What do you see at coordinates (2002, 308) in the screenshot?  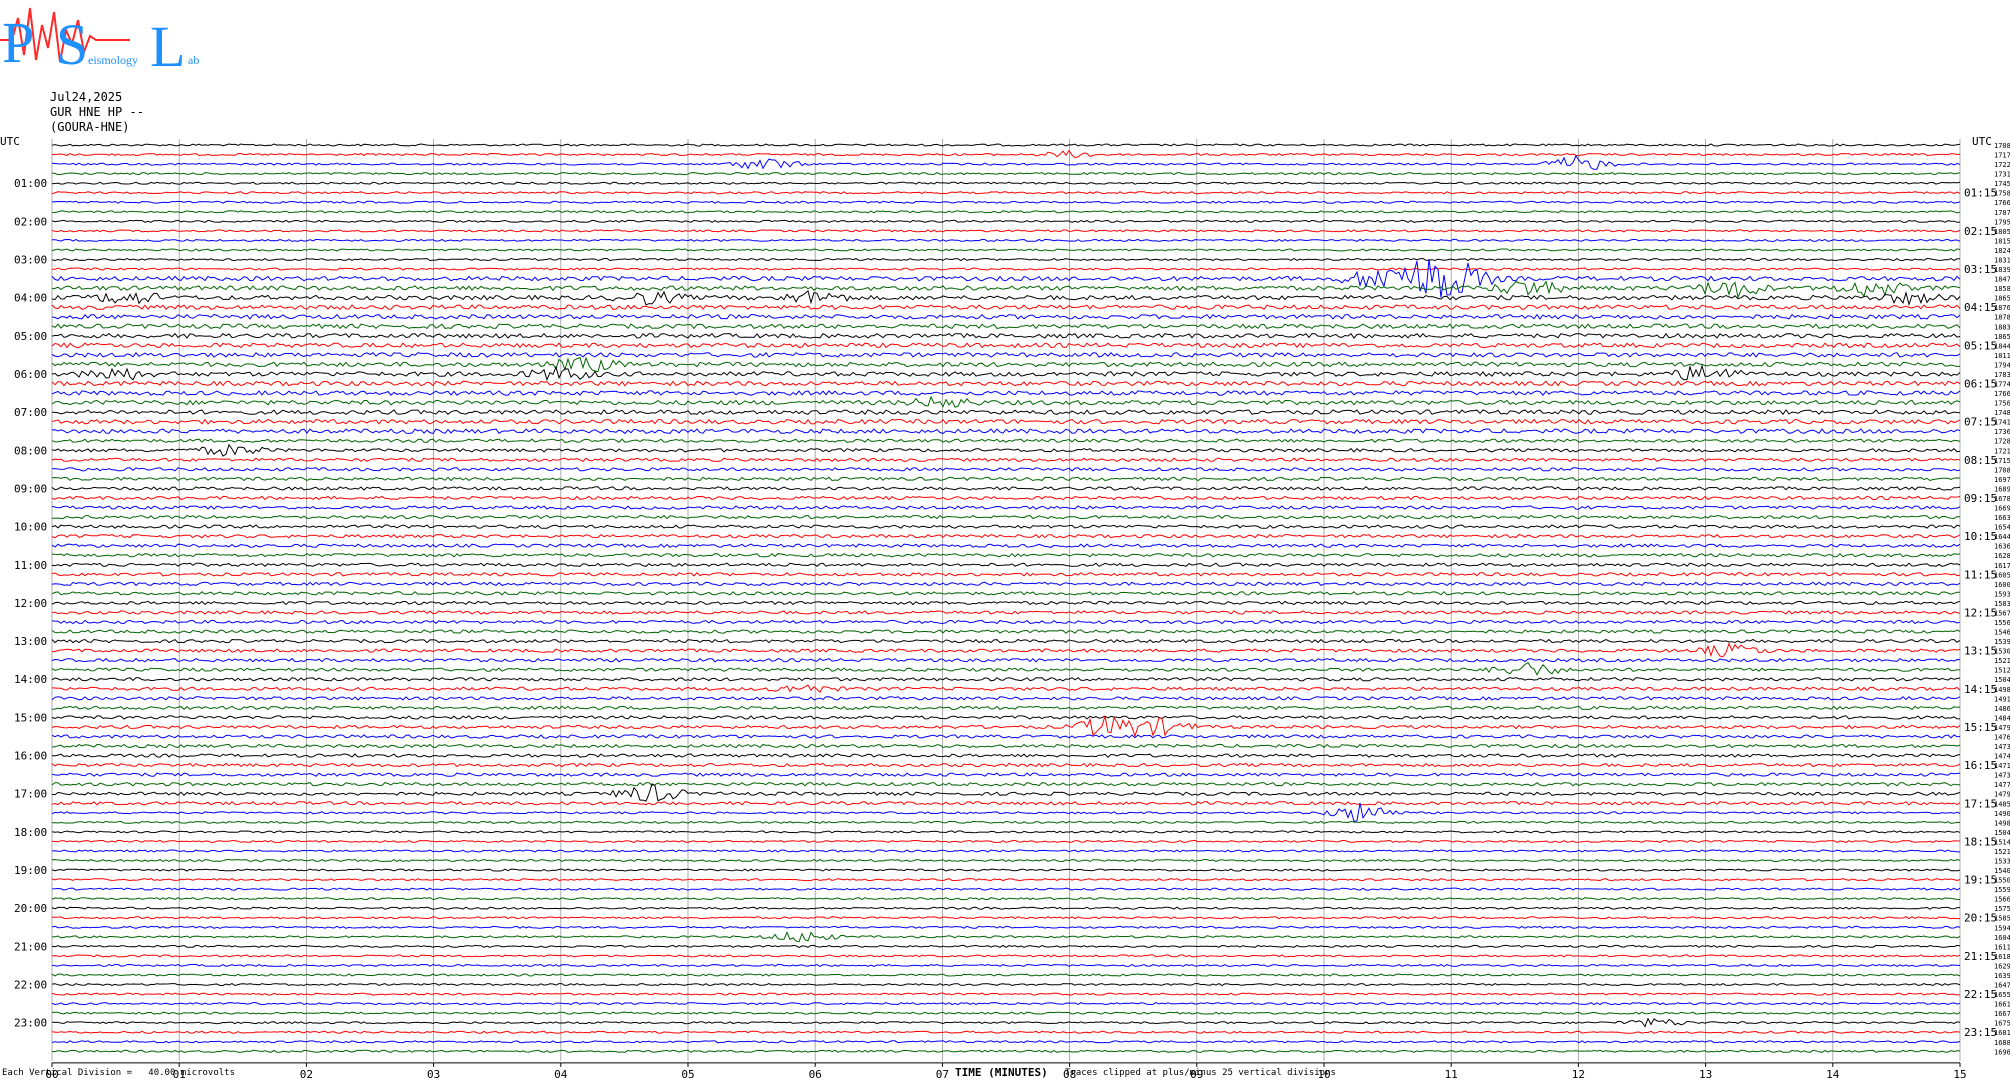 I see `trace-offset-label: 1876` at bounding box center [2002, 308].